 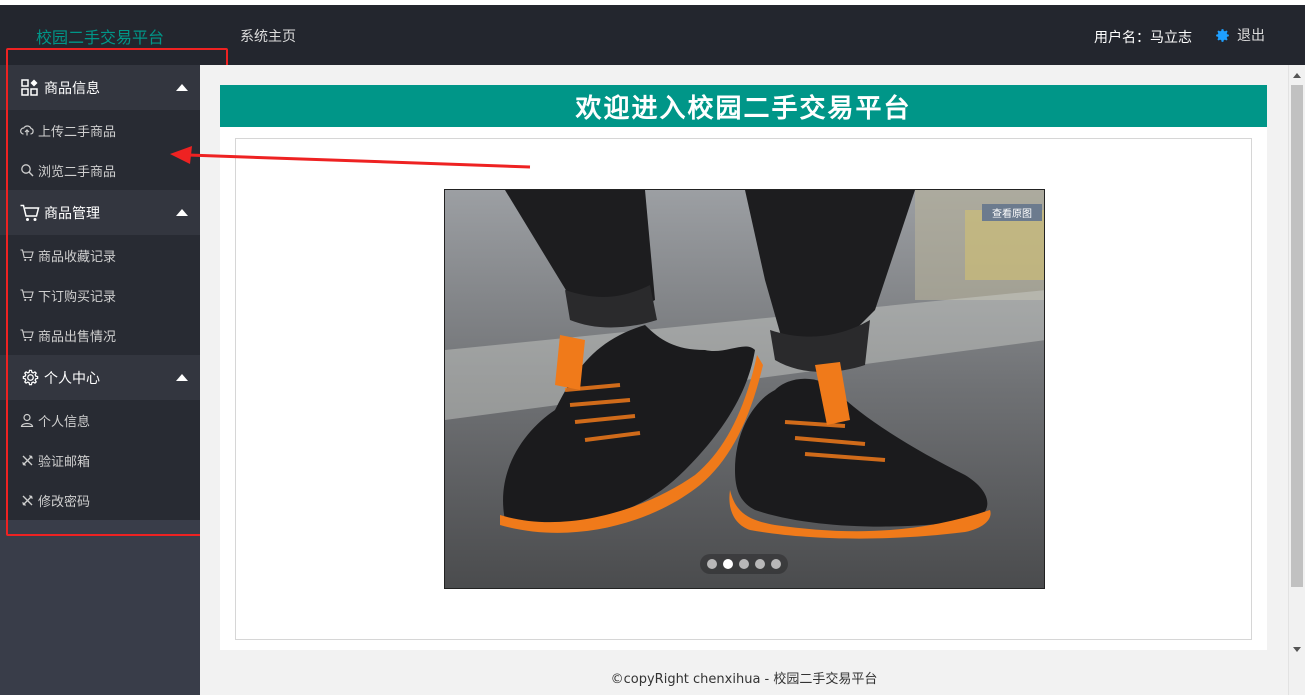 I want to click on username-label: 用户名：马立志, so click(x=1143, y=38).